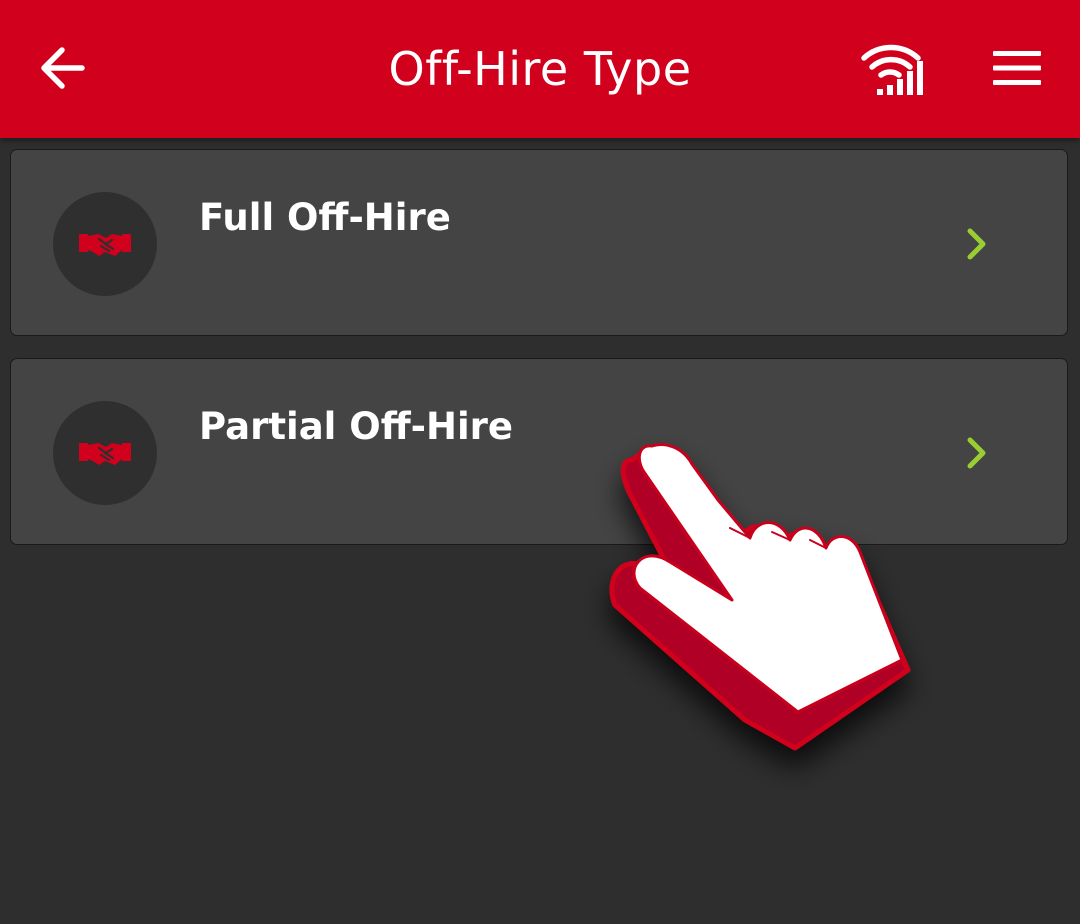 This screenshot has width=1080, height=924. I want to click on signal-status-button, so click(892, 67).